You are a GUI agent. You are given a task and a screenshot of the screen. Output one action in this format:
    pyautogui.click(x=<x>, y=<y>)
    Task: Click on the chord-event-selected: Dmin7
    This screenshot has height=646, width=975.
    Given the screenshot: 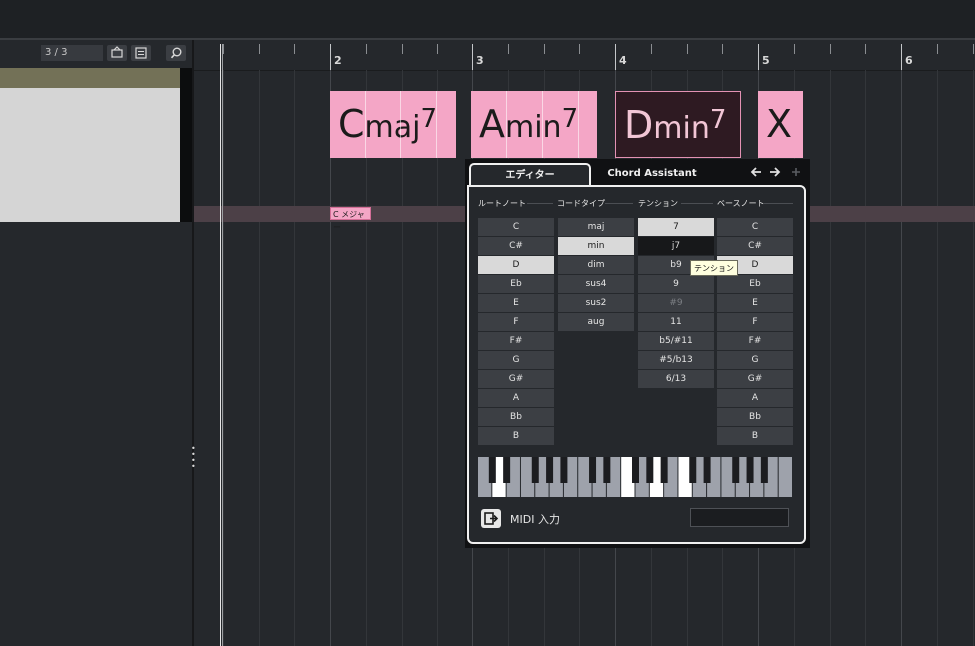 What is the action you would take?
    pyautogui.click(x=678, y=124)
    